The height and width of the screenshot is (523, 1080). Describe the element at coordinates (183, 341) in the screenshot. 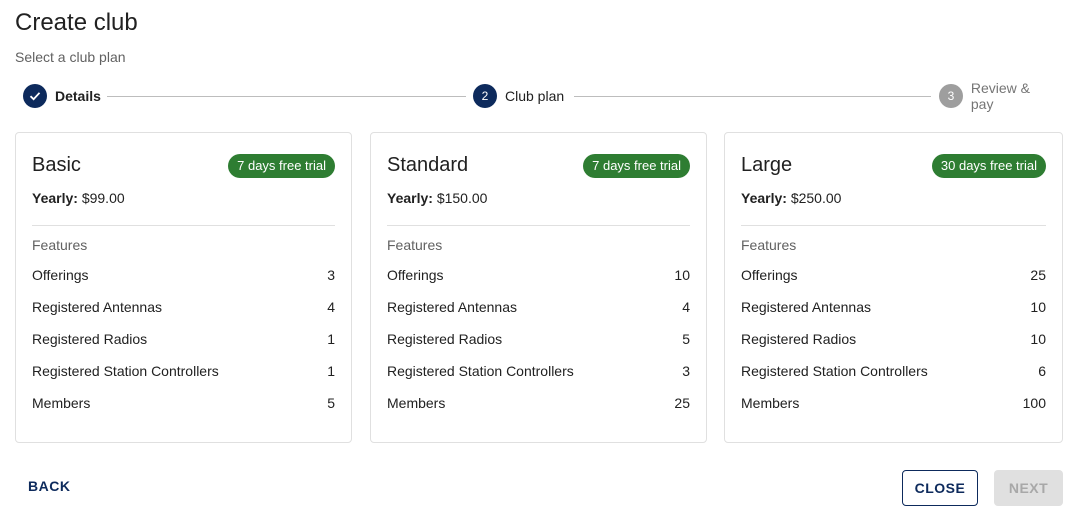

I see `feature-row: Registered Radios 1` at that location.